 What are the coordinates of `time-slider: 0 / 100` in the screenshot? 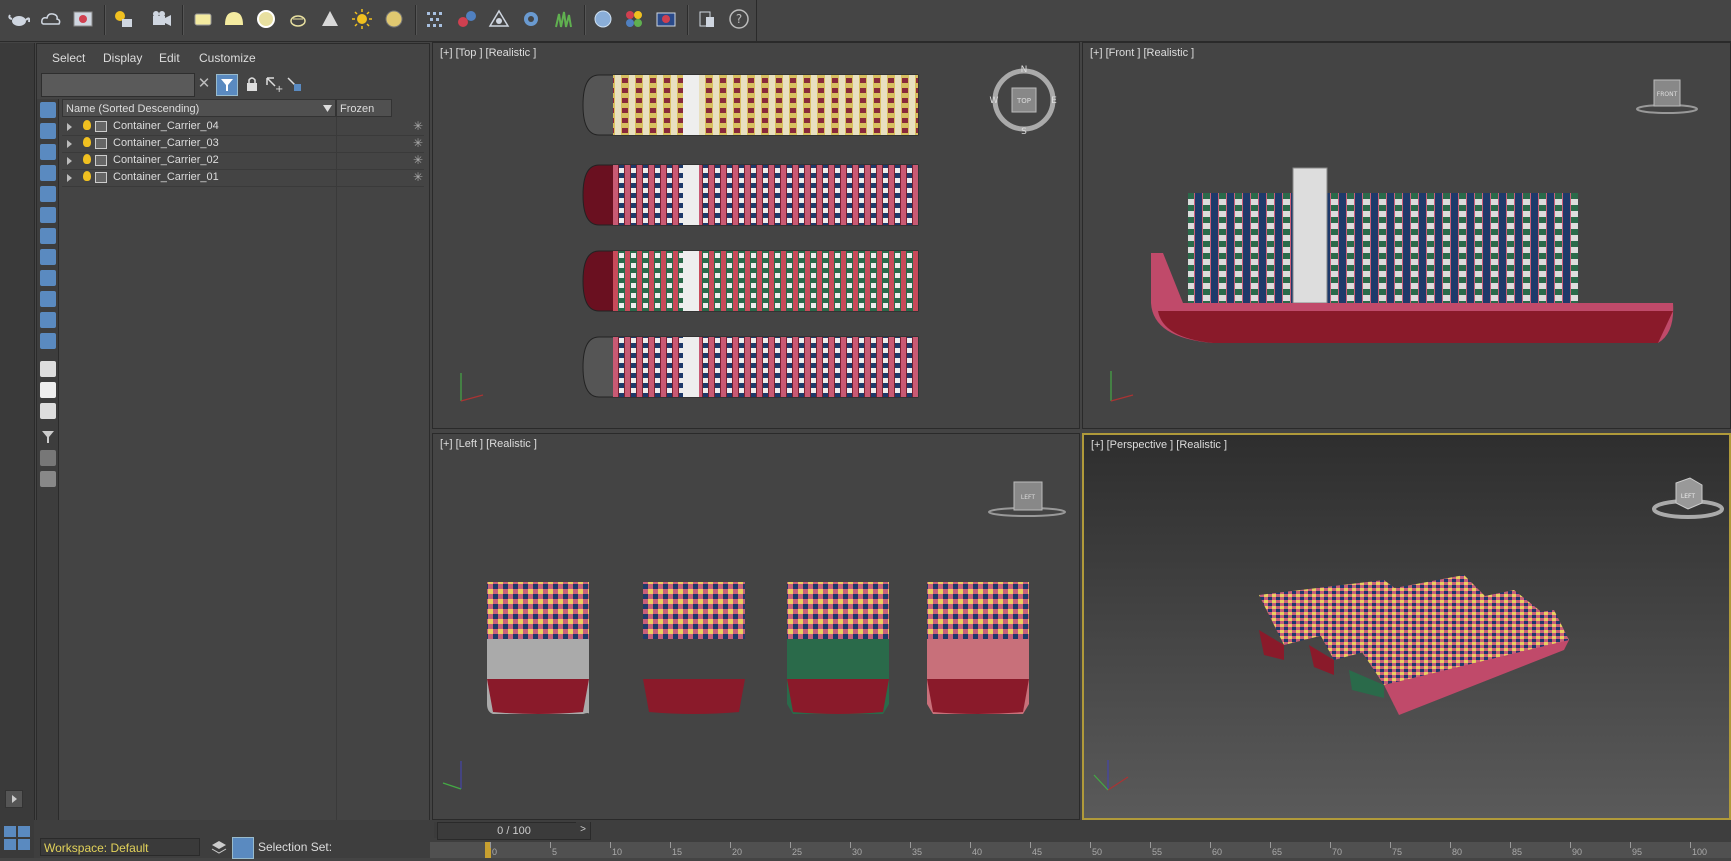 It's located at (514, 831).